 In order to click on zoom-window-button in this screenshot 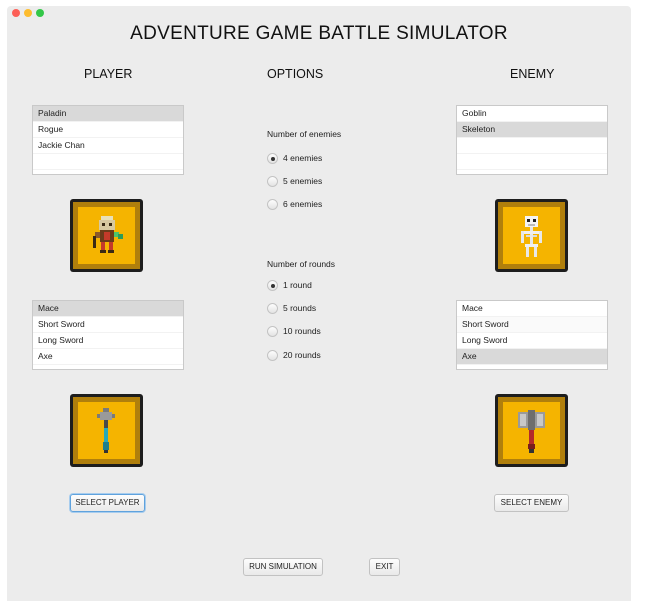, I will do `click(40, 13)`.